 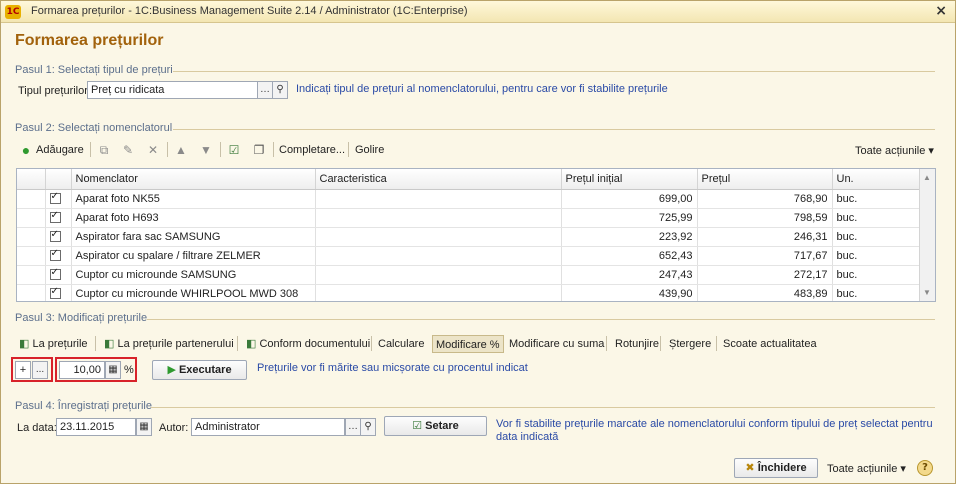 What do you see at coordinates (468, 344) in the screenshot?
I see `tab-modificare-procent: Modificare %` at bounding box center [468, 344].